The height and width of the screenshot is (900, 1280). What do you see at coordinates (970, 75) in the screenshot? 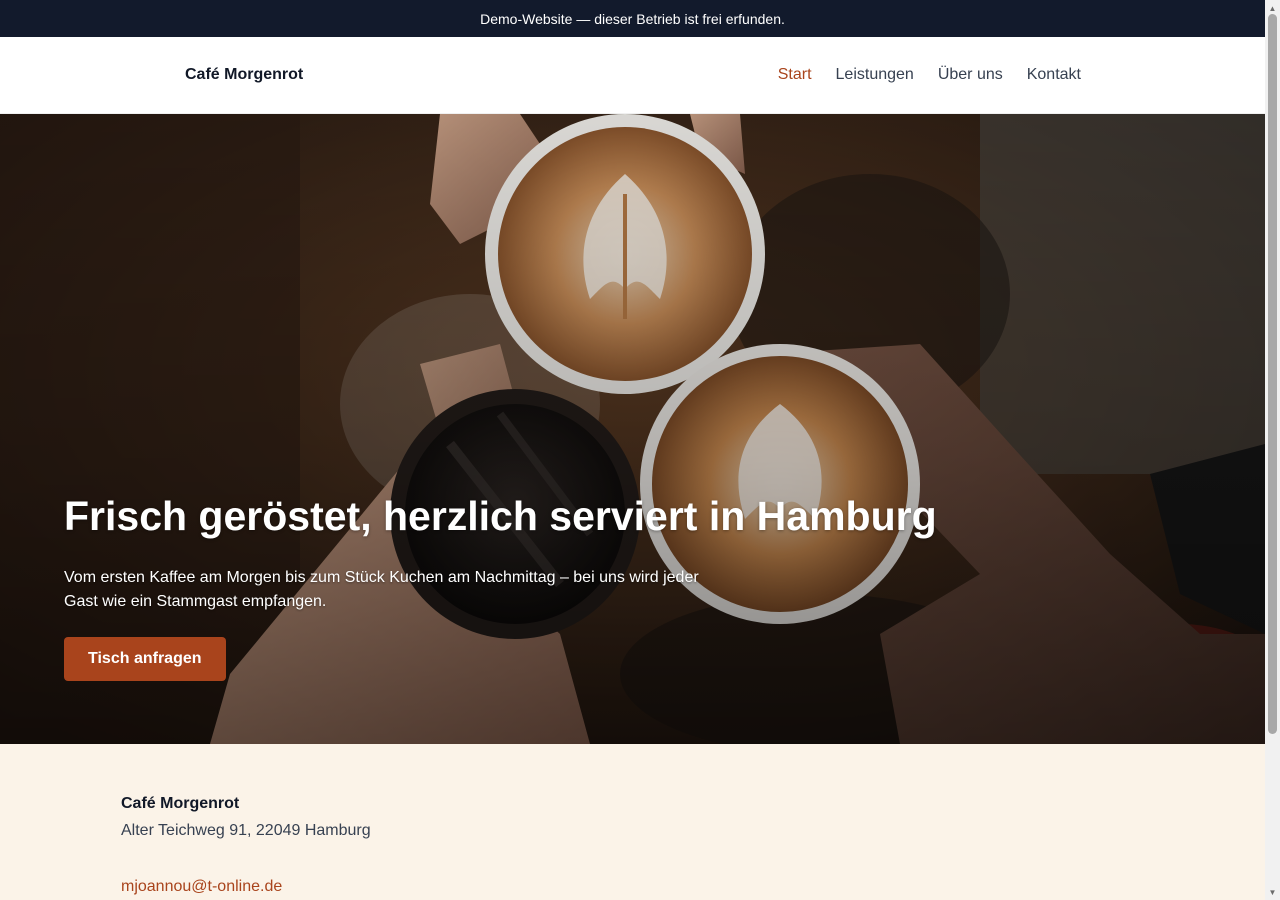
I see `nav-item-ueber-uns: Über uns` at bounding box center [970, 75].